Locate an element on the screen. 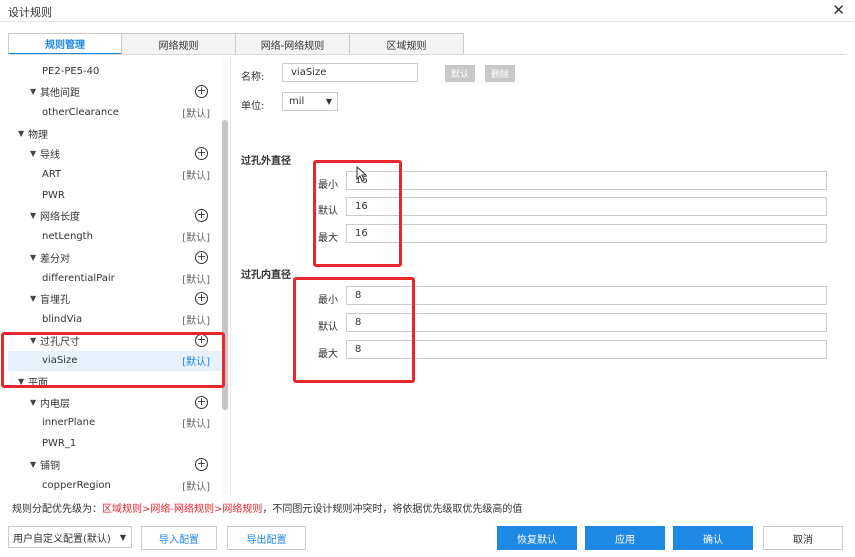 The width and height of the screenshot is (855, 557). inner-min-input: 8 is located at coordinates (586, 295).